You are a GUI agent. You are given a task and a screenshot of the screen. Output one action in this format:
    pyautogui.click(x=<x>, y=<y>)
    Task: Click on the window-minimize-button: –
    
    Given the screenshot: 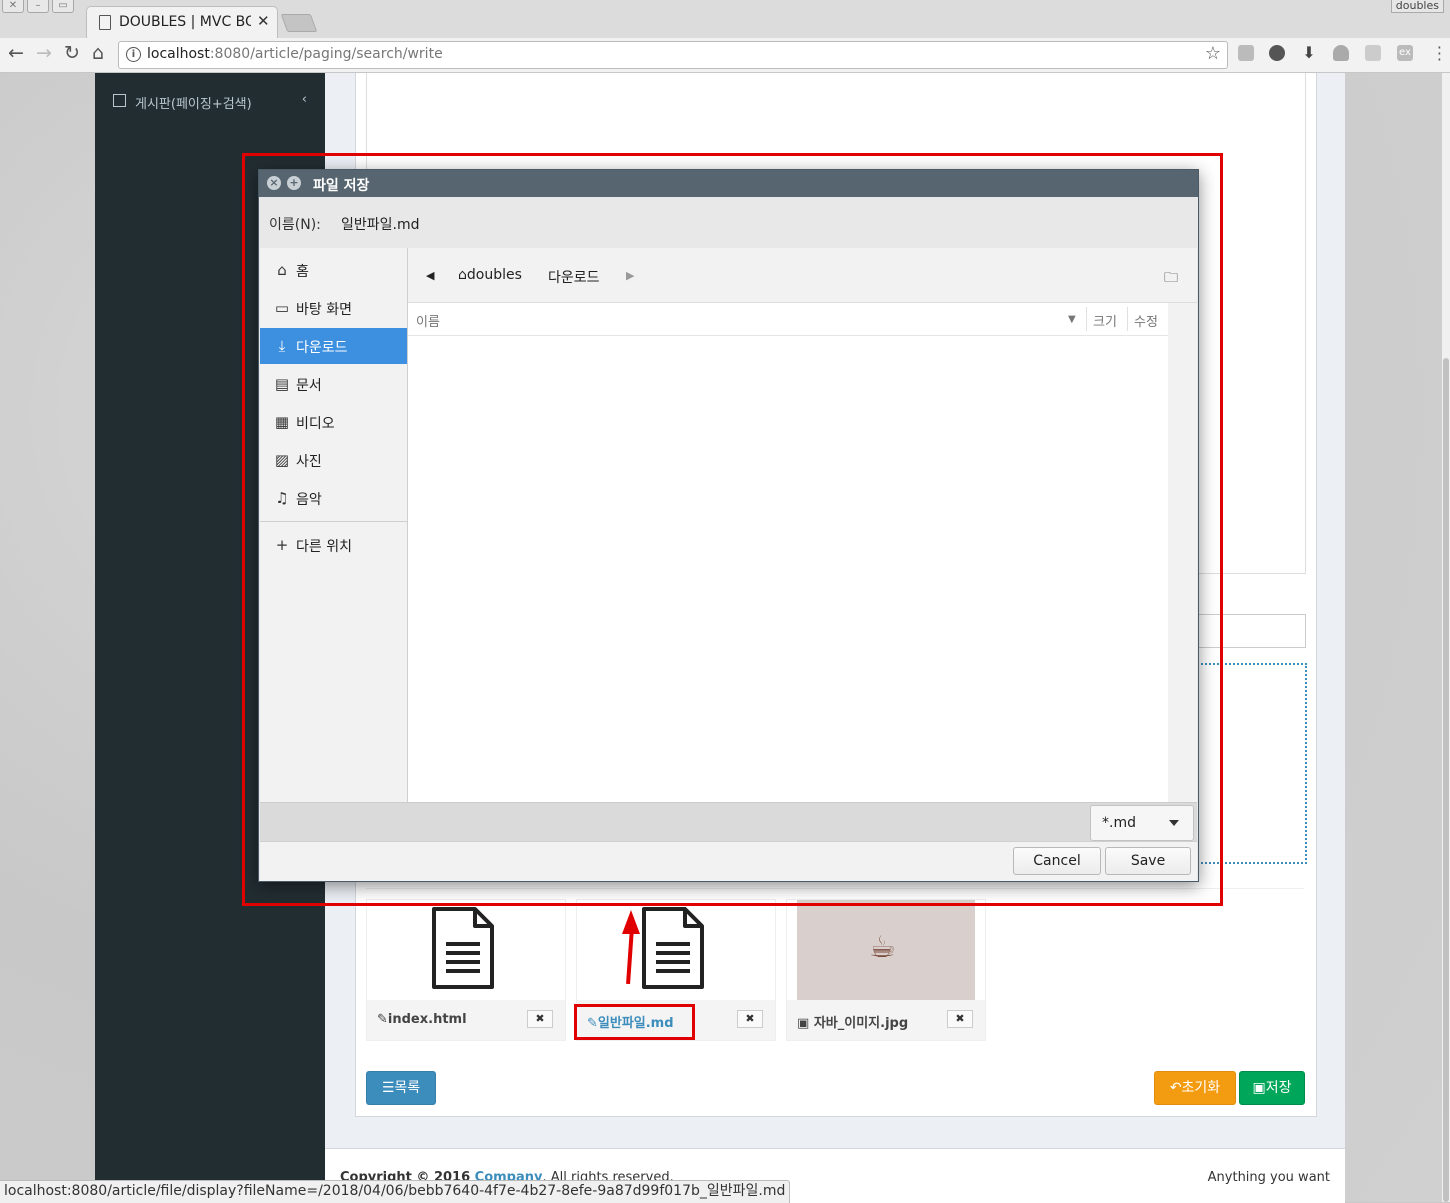 What is the action you would take?
    pyautogui.click(x=38, y=6)
    